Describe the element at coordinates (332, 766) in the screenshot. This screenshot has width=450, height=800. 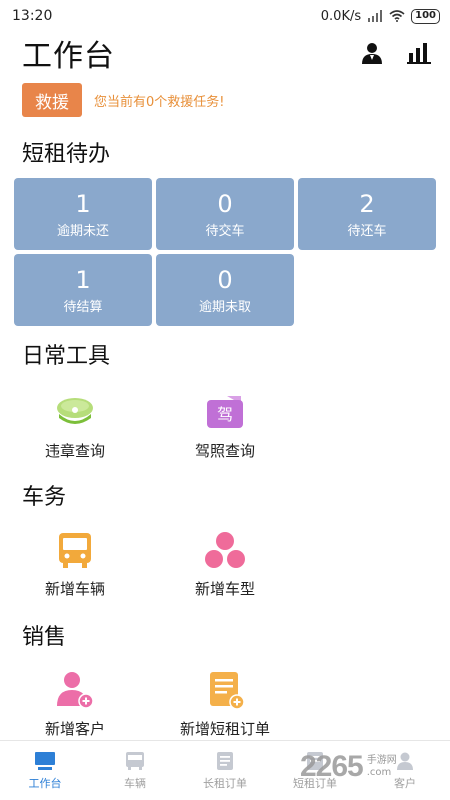
I see `watermark-number: 2265` at that location.